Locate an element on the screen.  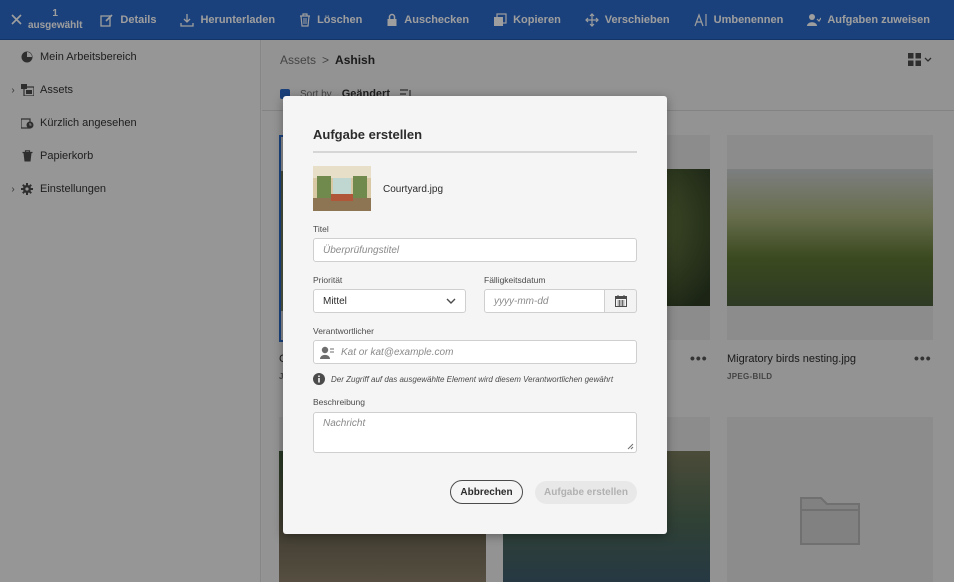
chevron-down-icon is located at coordinates (451, 301).